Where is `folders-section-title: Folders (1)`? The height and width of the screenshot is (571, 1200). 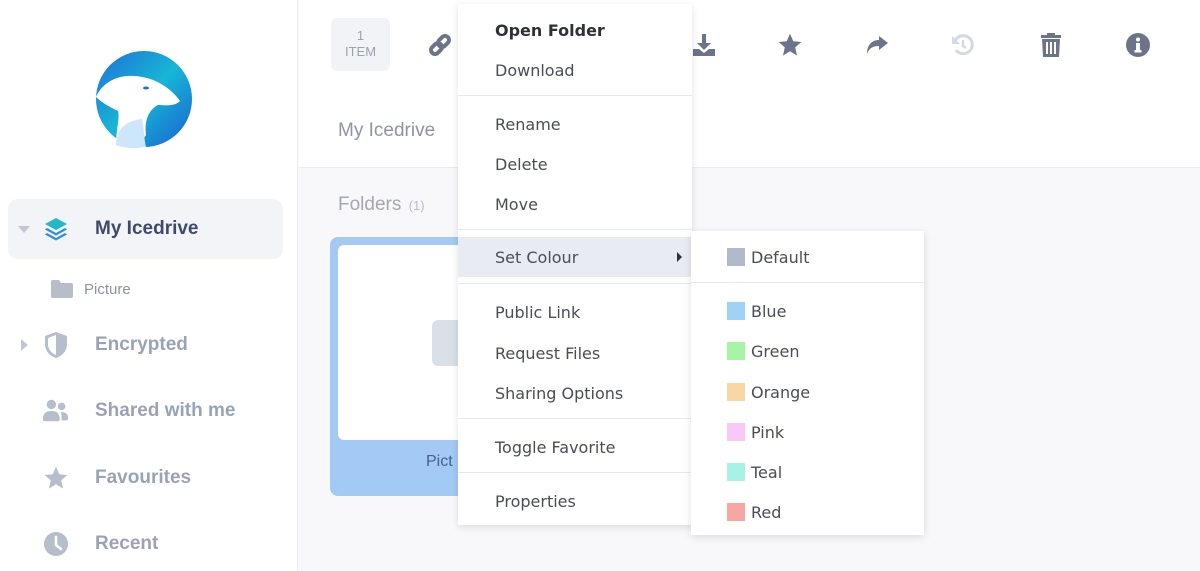
folders-section-title: Folders (1) is located at coordinates (381, 205).